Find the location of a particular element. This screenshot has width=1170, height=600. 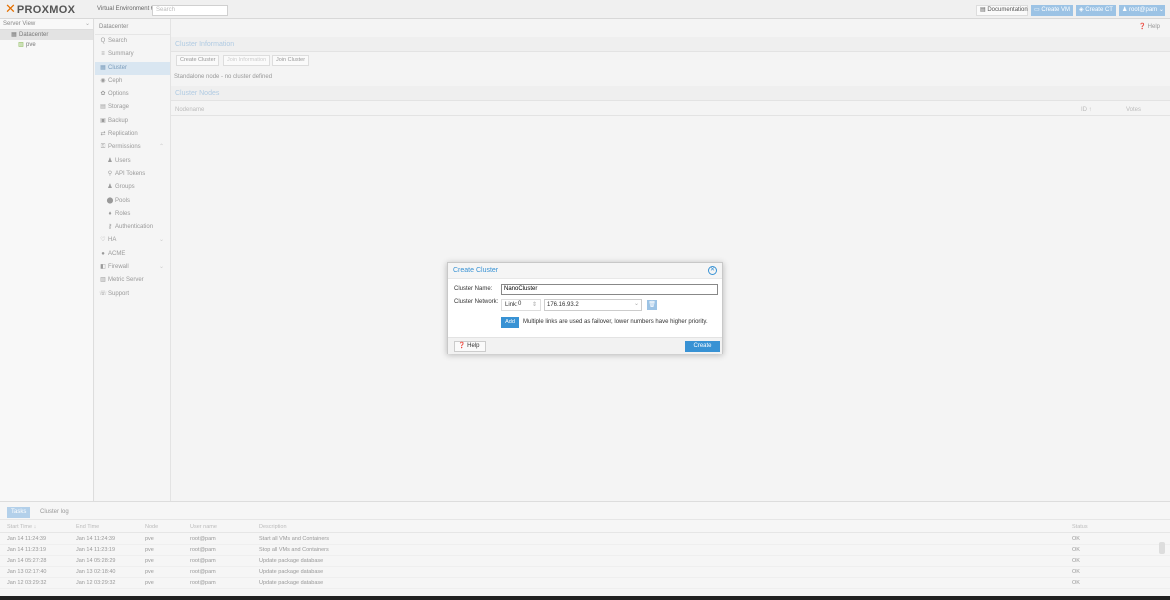

dialog-header: Create Cluster ✕ is located at coordinates (585, 271).